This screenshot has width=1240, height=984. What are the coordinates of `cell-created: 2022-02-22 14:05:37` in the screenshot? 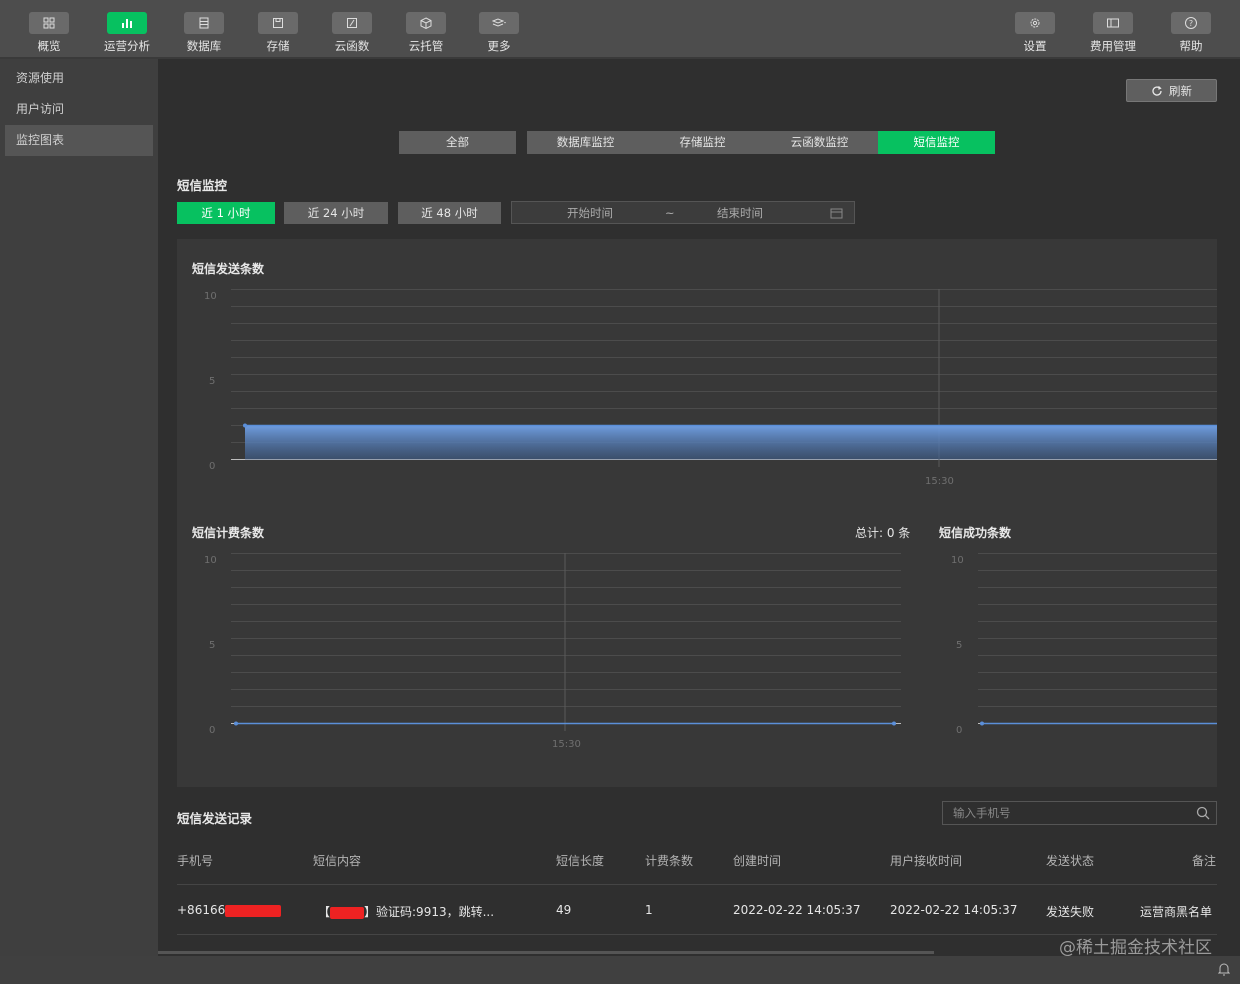 It's located at (797, 910).